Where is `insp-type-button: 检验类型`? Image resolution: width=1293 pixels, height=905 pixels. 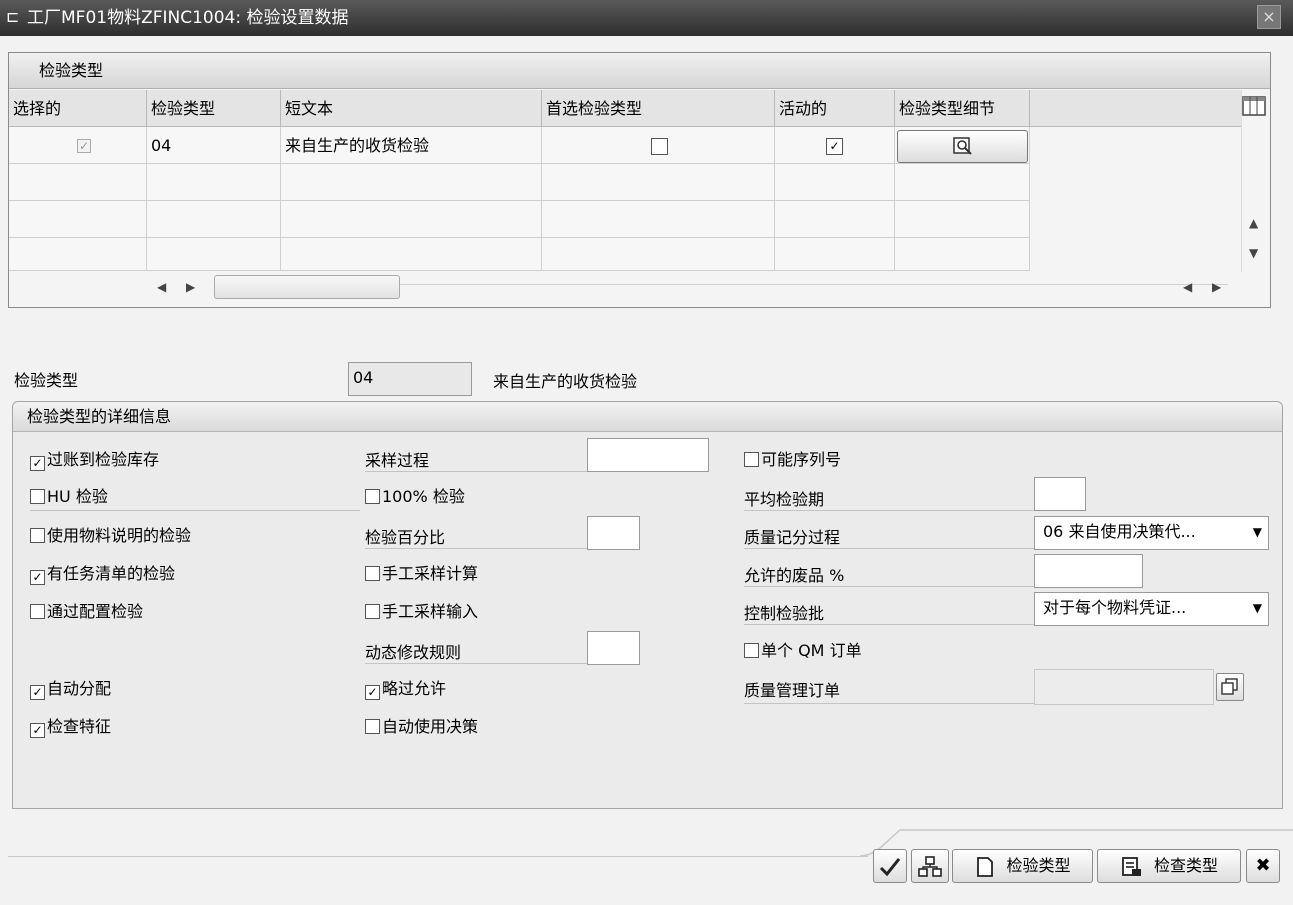 insp-type-button: 检验类型 is located at coordinates (1022, 866).